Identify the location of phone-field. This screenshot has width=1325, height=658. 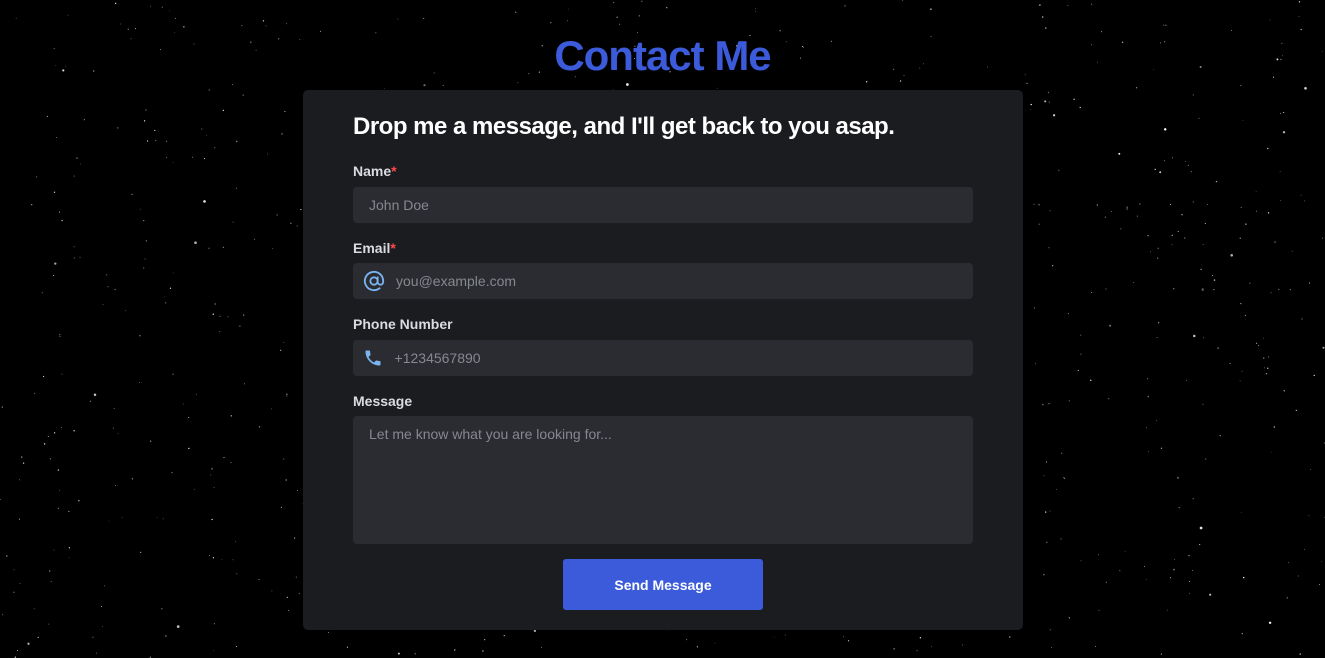
(663, 358).